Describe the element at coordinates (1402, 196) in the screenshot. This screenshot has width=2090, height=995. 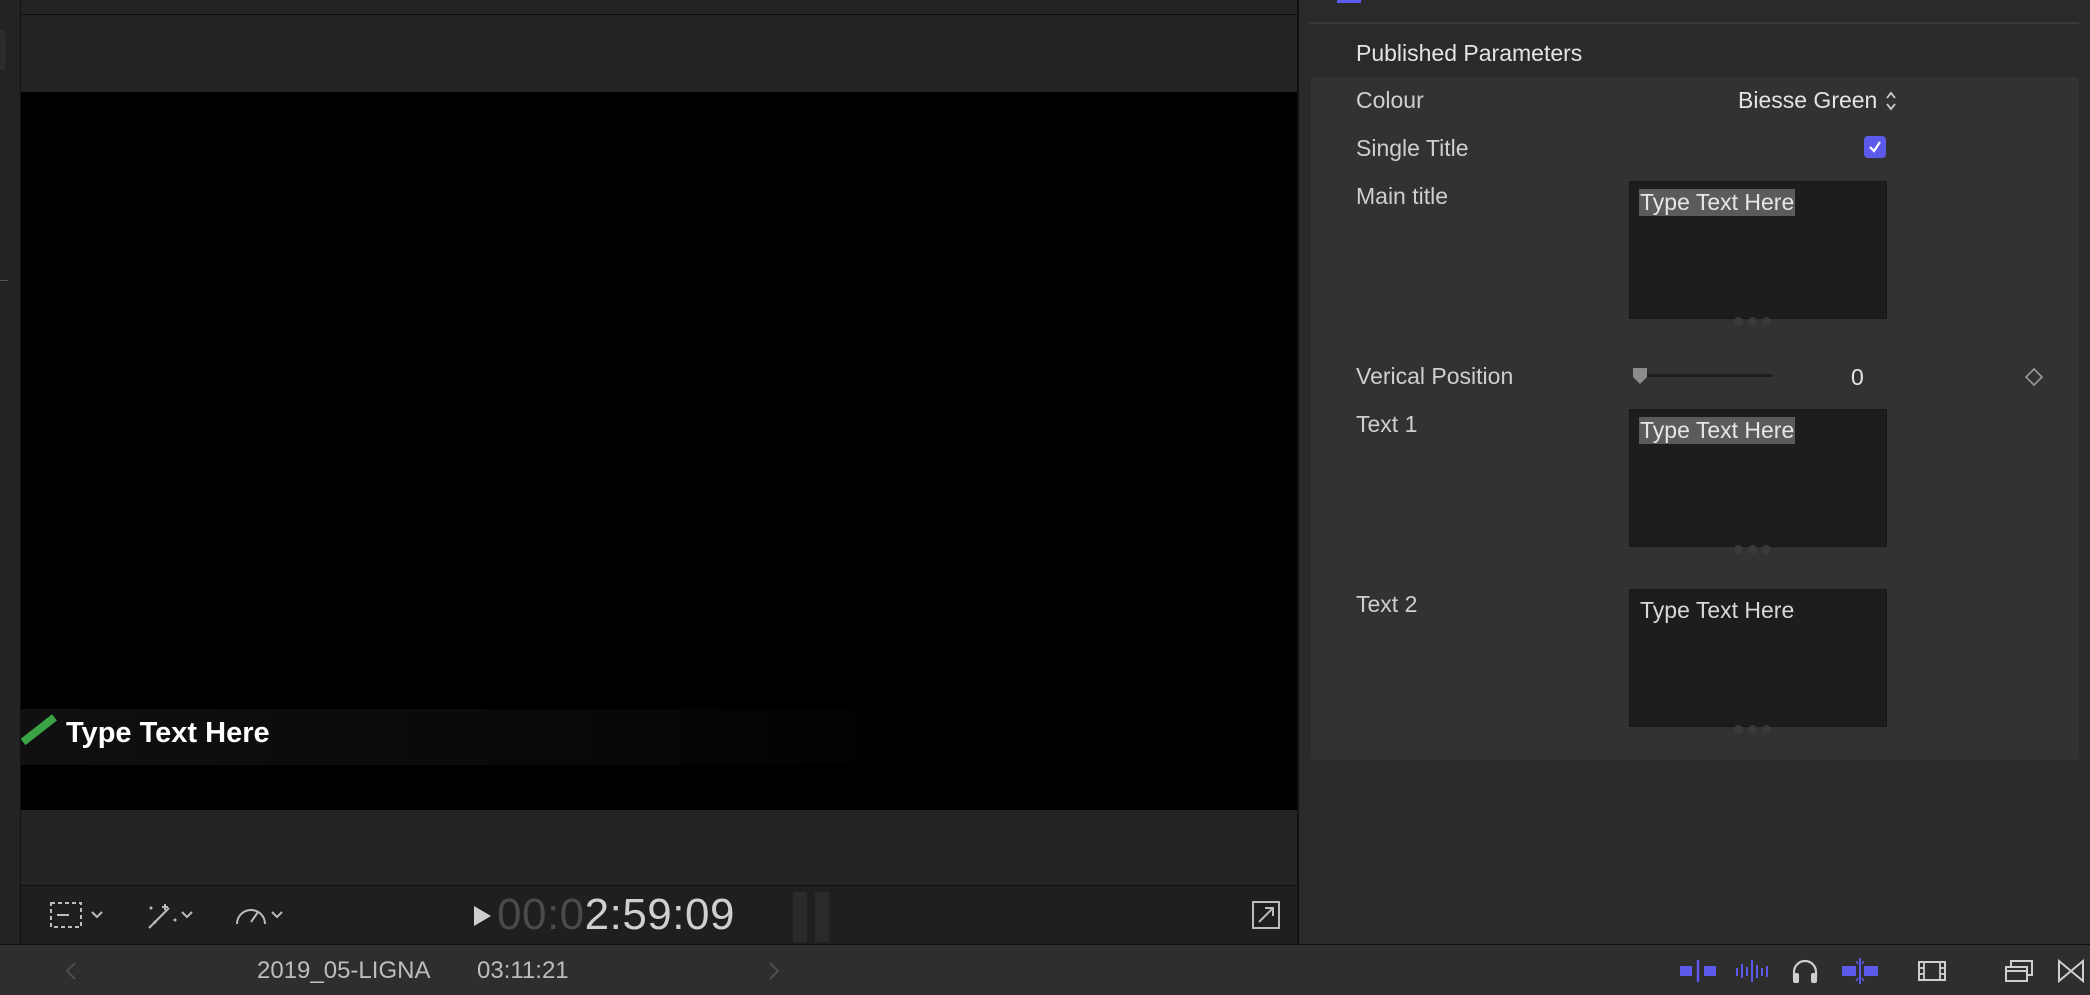
I see `main-title-label: Main title` at that location.